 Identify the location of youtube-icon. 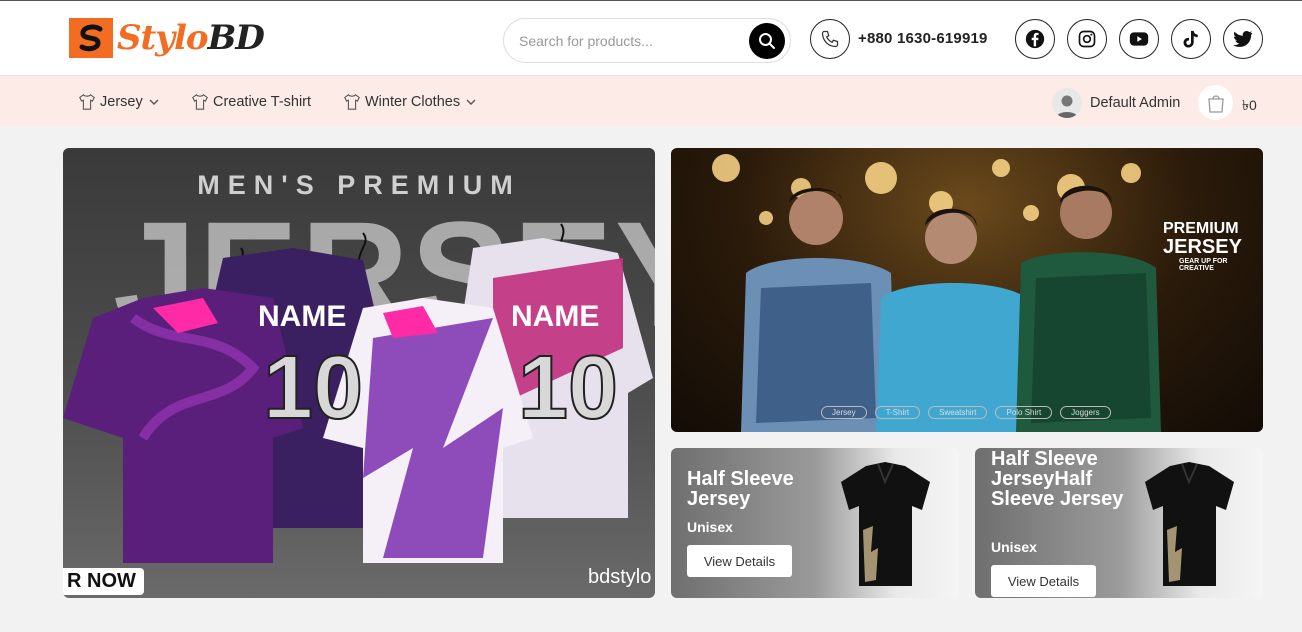
(1139, 39).